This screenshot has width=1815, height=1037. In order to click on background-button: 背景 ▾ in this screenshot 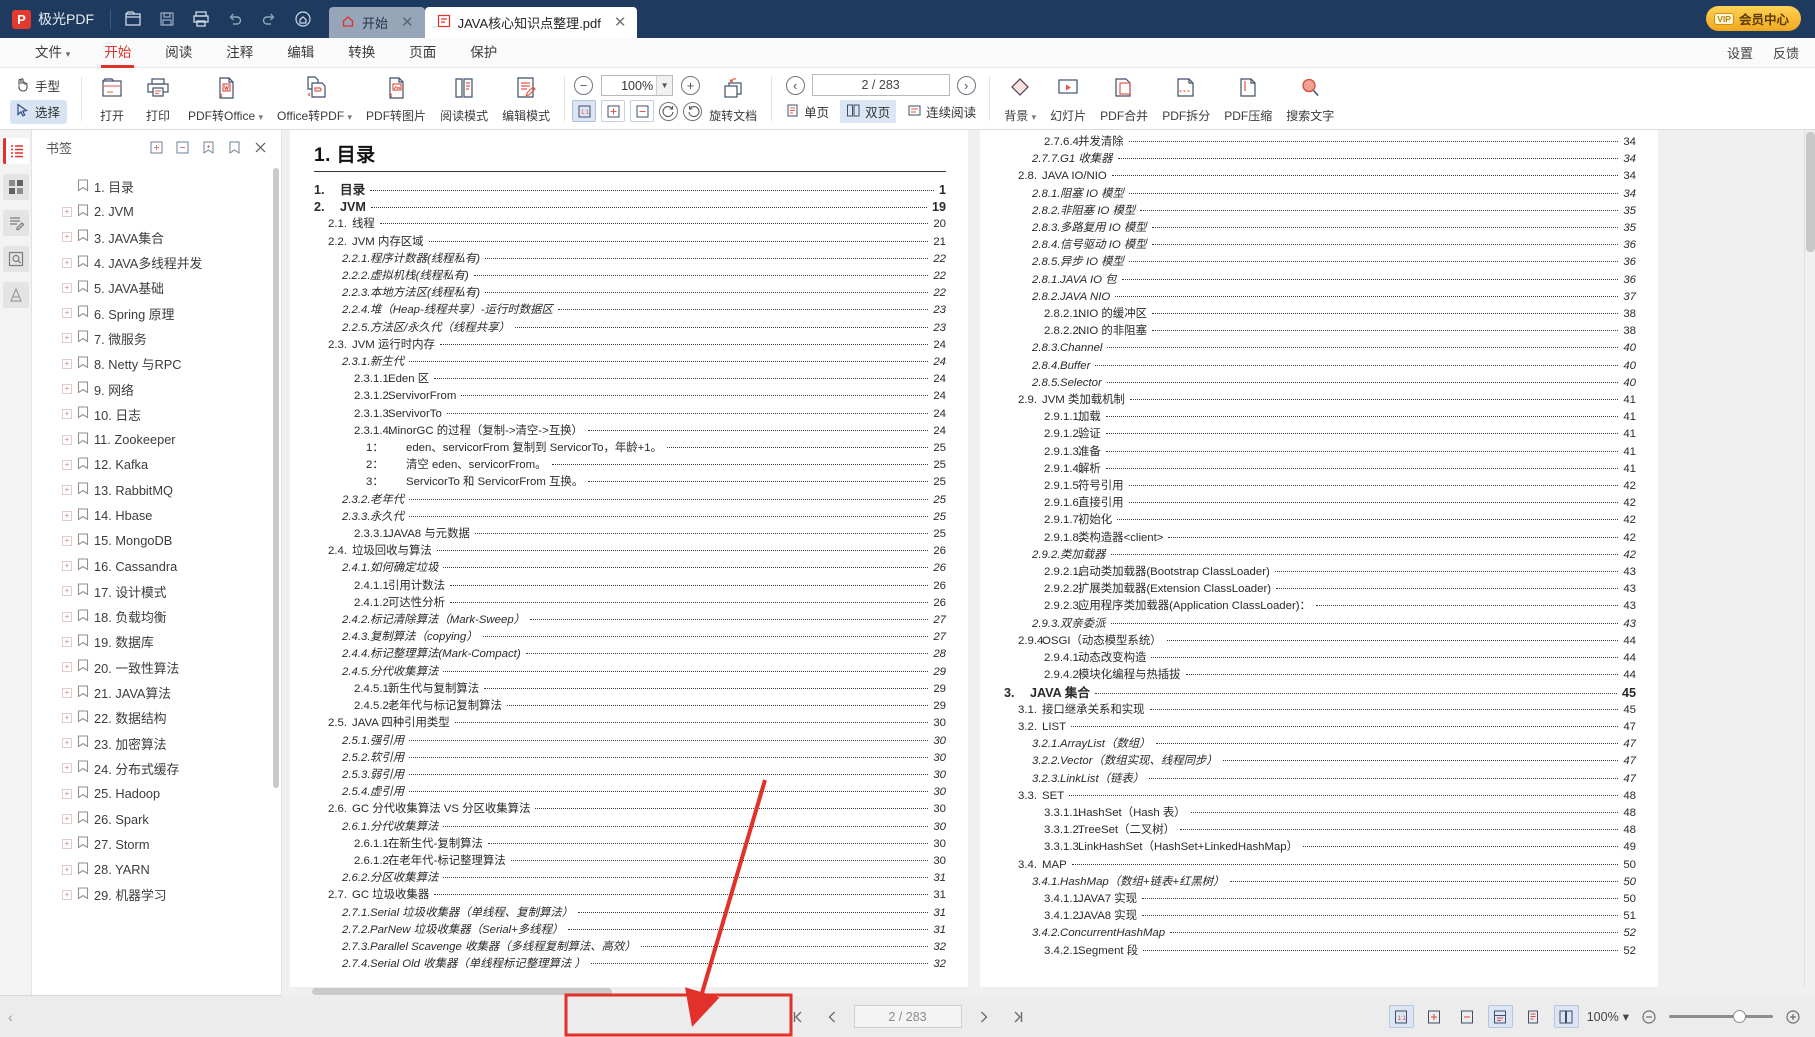, I will do `click(1020, 99)`.